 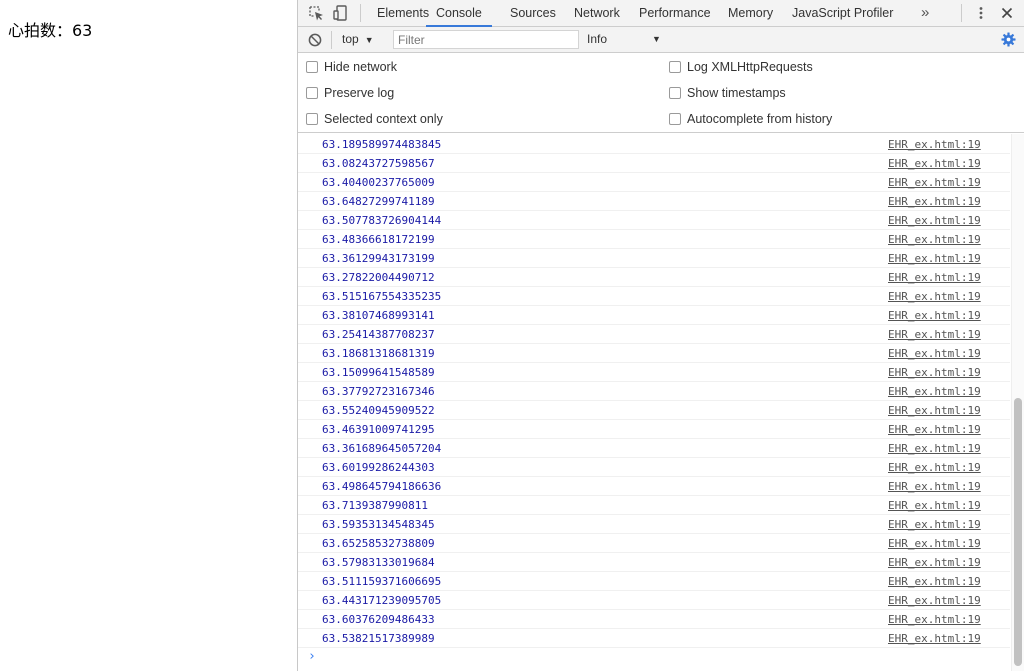 I want to click on console-message-value: 63.515167554335235, so click(x=382, y=296).